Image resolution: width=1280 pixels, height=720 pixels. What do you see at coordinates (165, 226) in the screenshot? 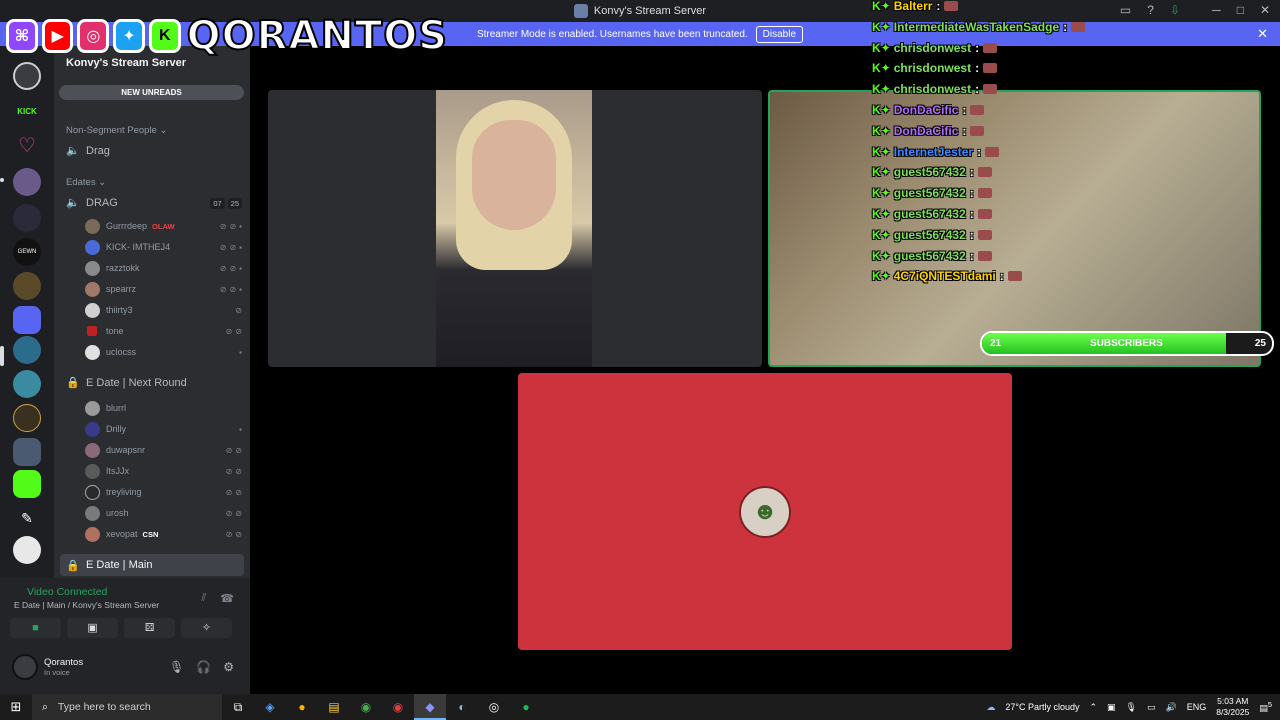
I see `voice-user: Gurrrdeep OLAW ⊘⊘▪` at bounding box center [165, 226].